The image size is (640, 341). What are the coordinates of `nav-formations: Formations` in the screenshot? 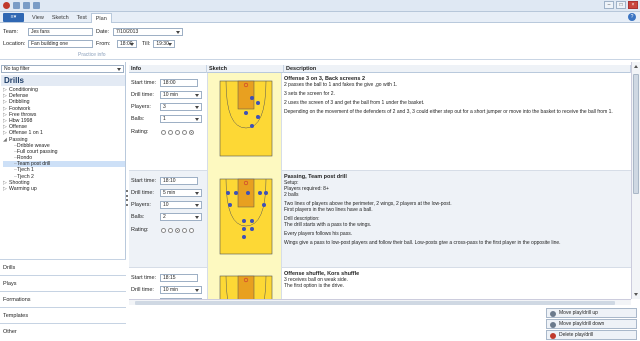 It's located at (63, 299).